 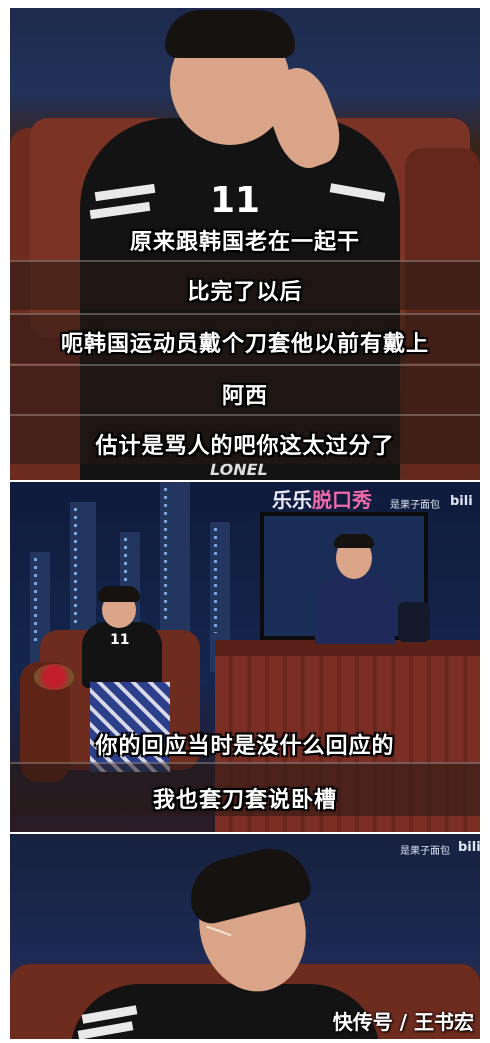 I want to click on host-chair, so click(x=414, y=622).